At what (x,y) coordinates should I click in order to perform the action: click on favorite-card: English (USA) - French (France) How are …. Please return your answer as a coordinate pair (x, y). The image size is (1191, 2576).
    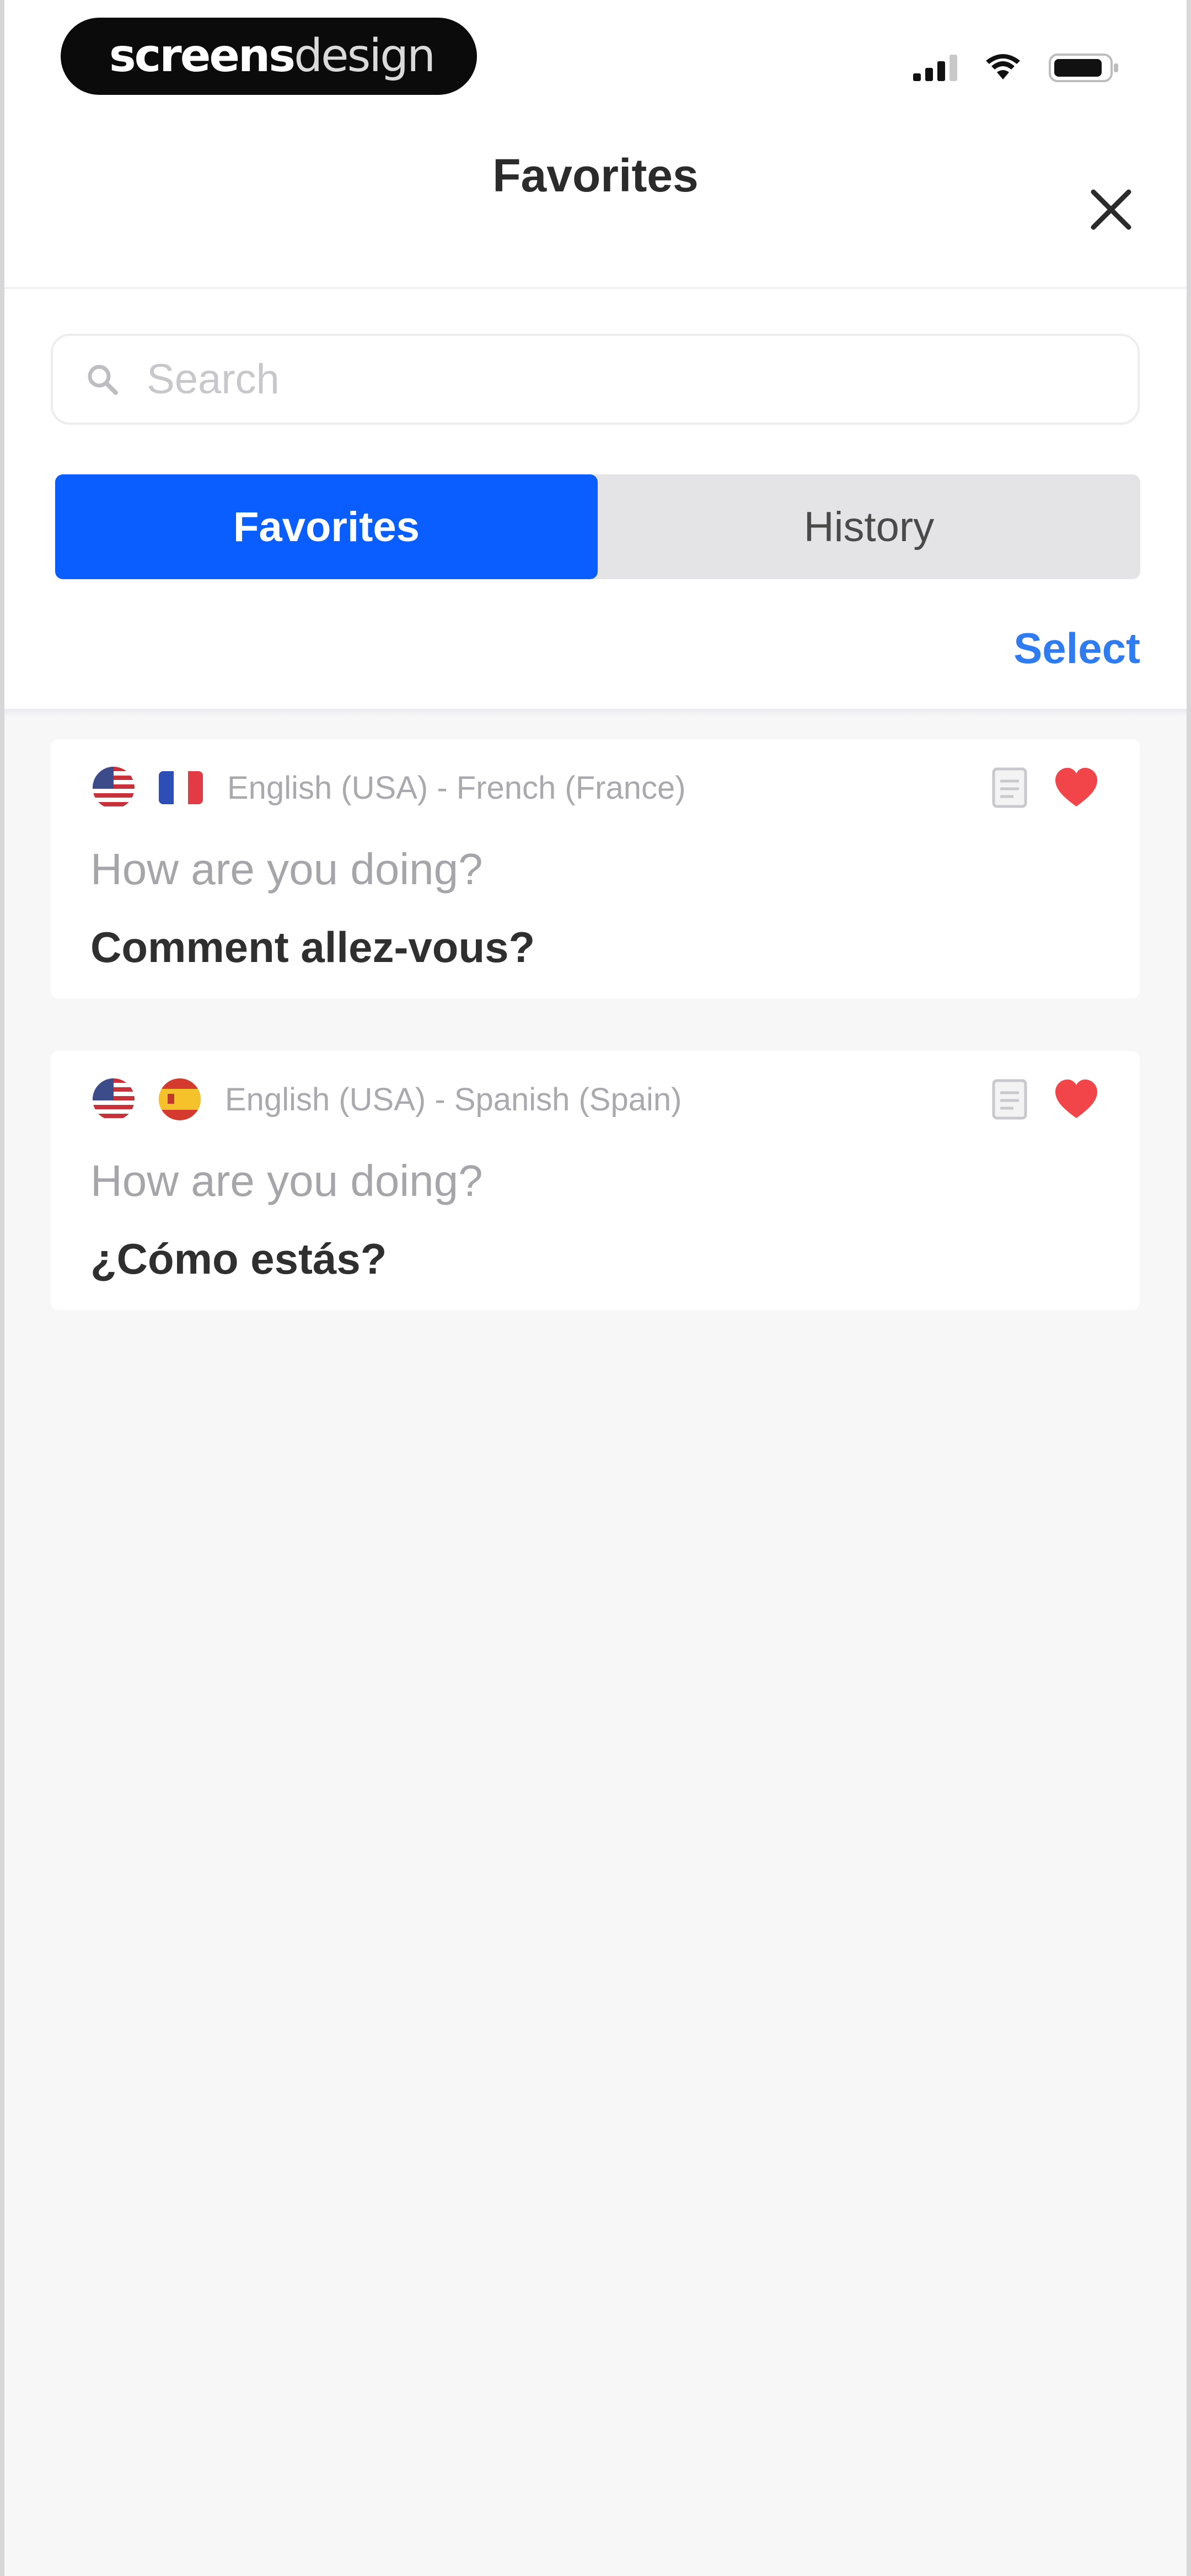
    Looking at the image, I should click on (595, 868).